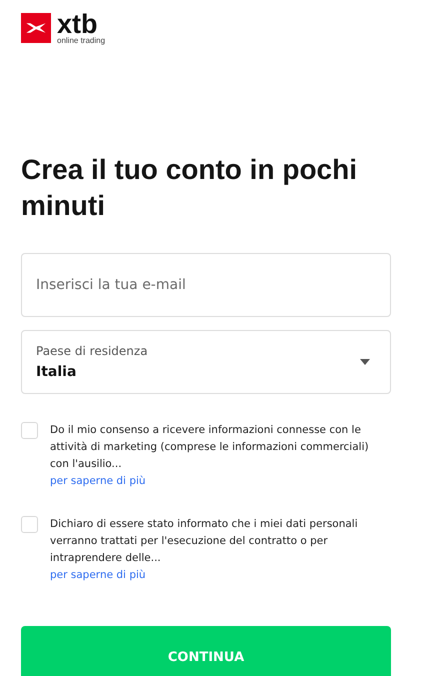 The image size is (425, 676). What do you see at coordinates (57, 372) in the screenshot?
I see `select-value: Italia` at bounding box center [57, 372].